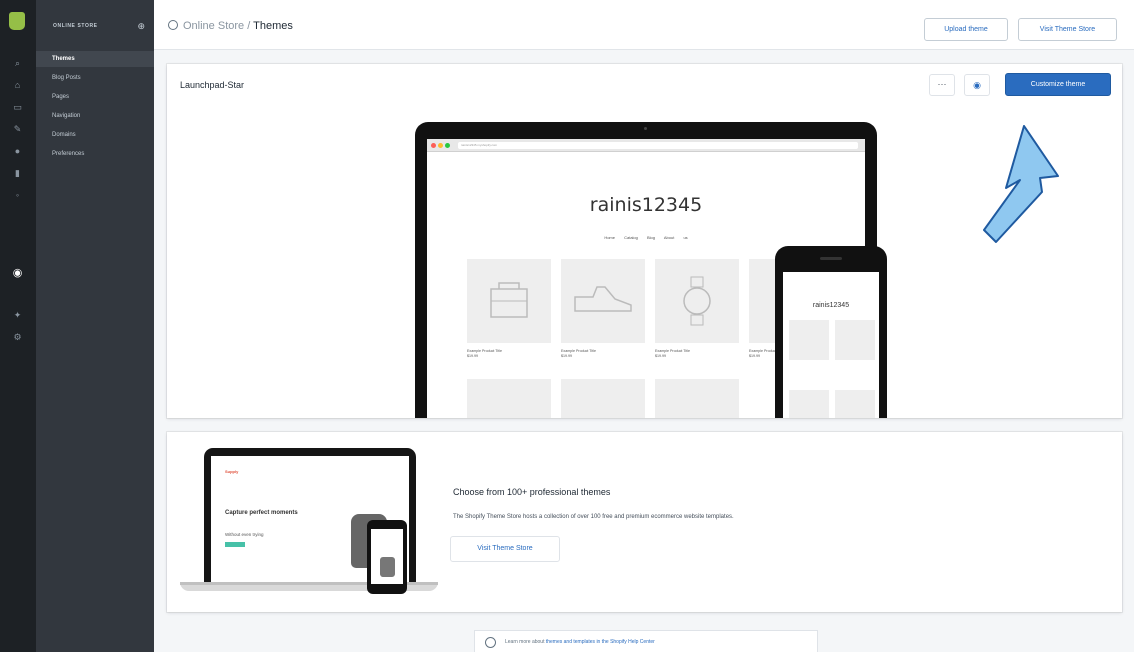  Describe the element at coordinates (261, 513) in the screenshot. I see `promo-headline: Capture perfect moments` at that location.